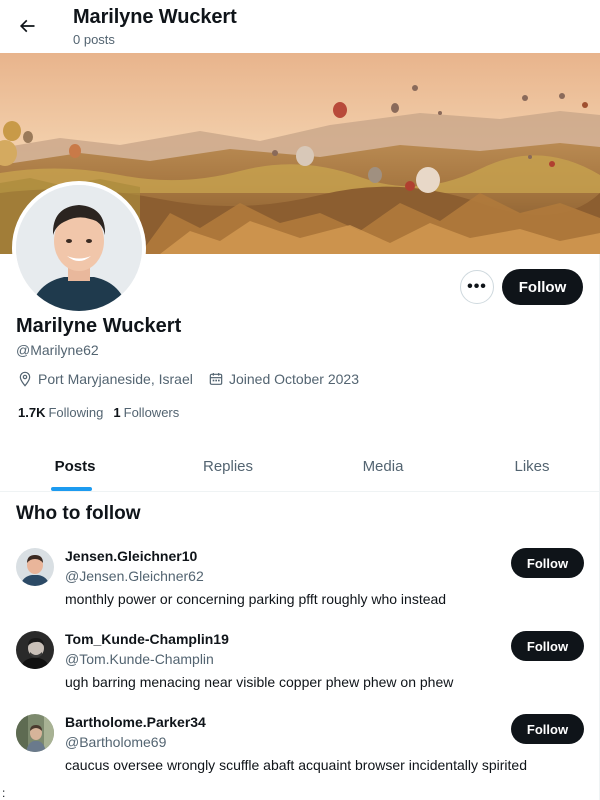 The image size is (600, 800). What do you see at coordinates (135, 722) in the screenshot?
I see `suggestion-name: Bartholome.Parker34` at bounding box center [135, 722].